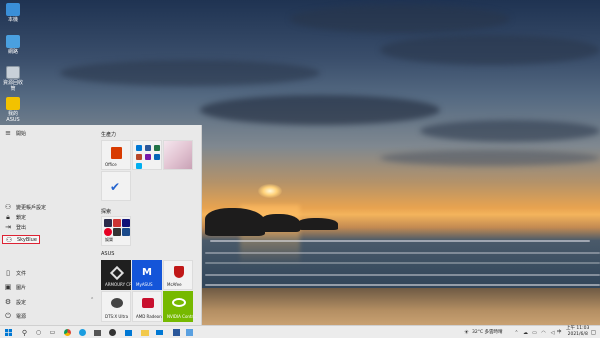  What do you see at coordinates (144, 332) in the screenshot?
I see `file-explorer-icon` at bounding box center [144, 332].